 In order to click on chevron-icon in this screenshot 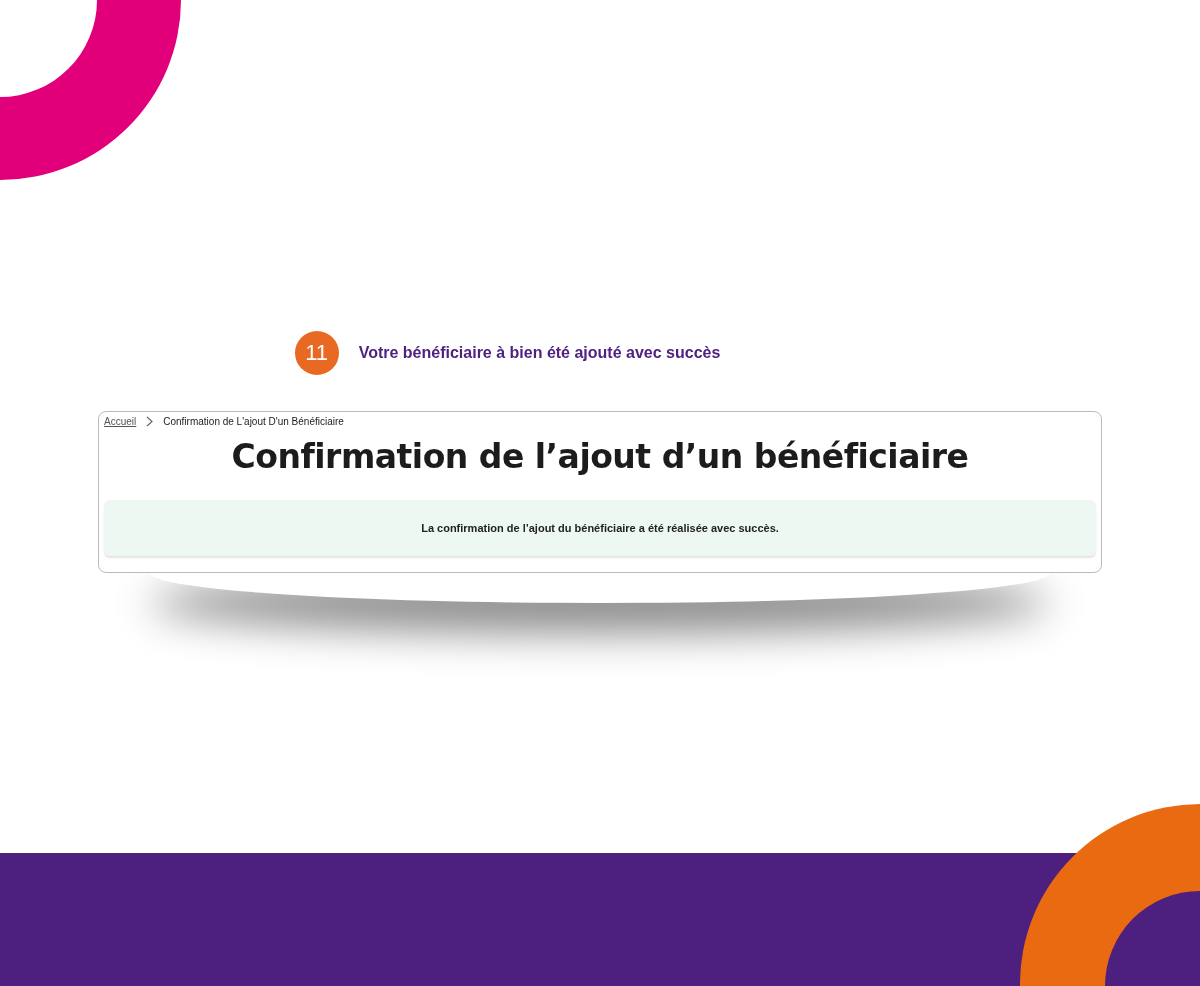, I will do `click(150, 421)`.